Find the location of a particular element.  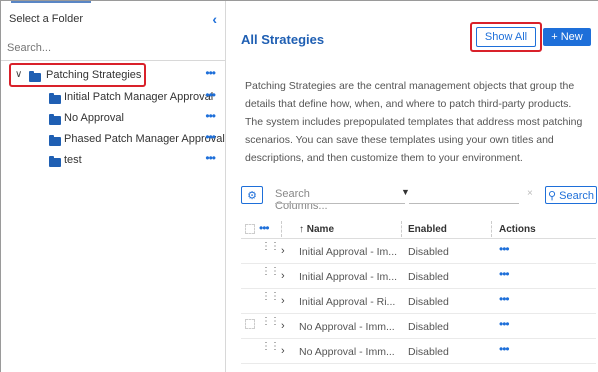

column-header-enabled: Enabled is located at coordinates (427, 229).